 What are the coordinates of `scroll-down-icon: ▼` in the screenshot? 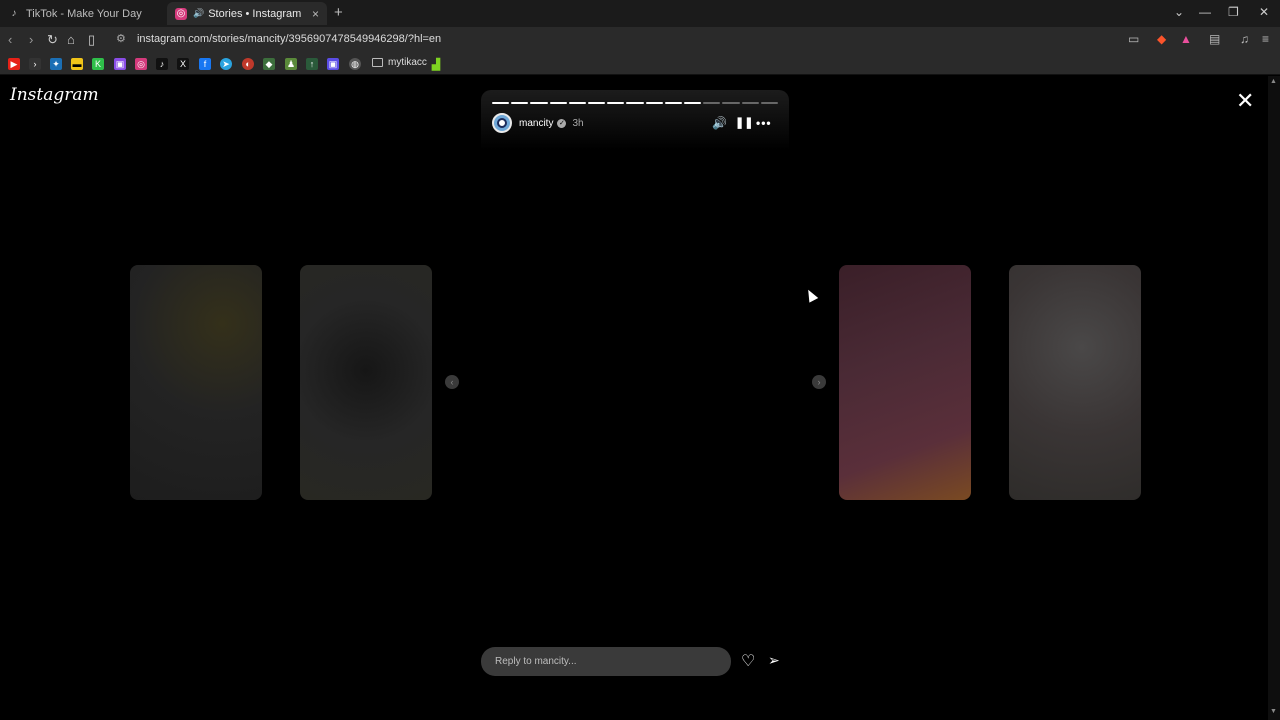 It's located at (1273, 711).